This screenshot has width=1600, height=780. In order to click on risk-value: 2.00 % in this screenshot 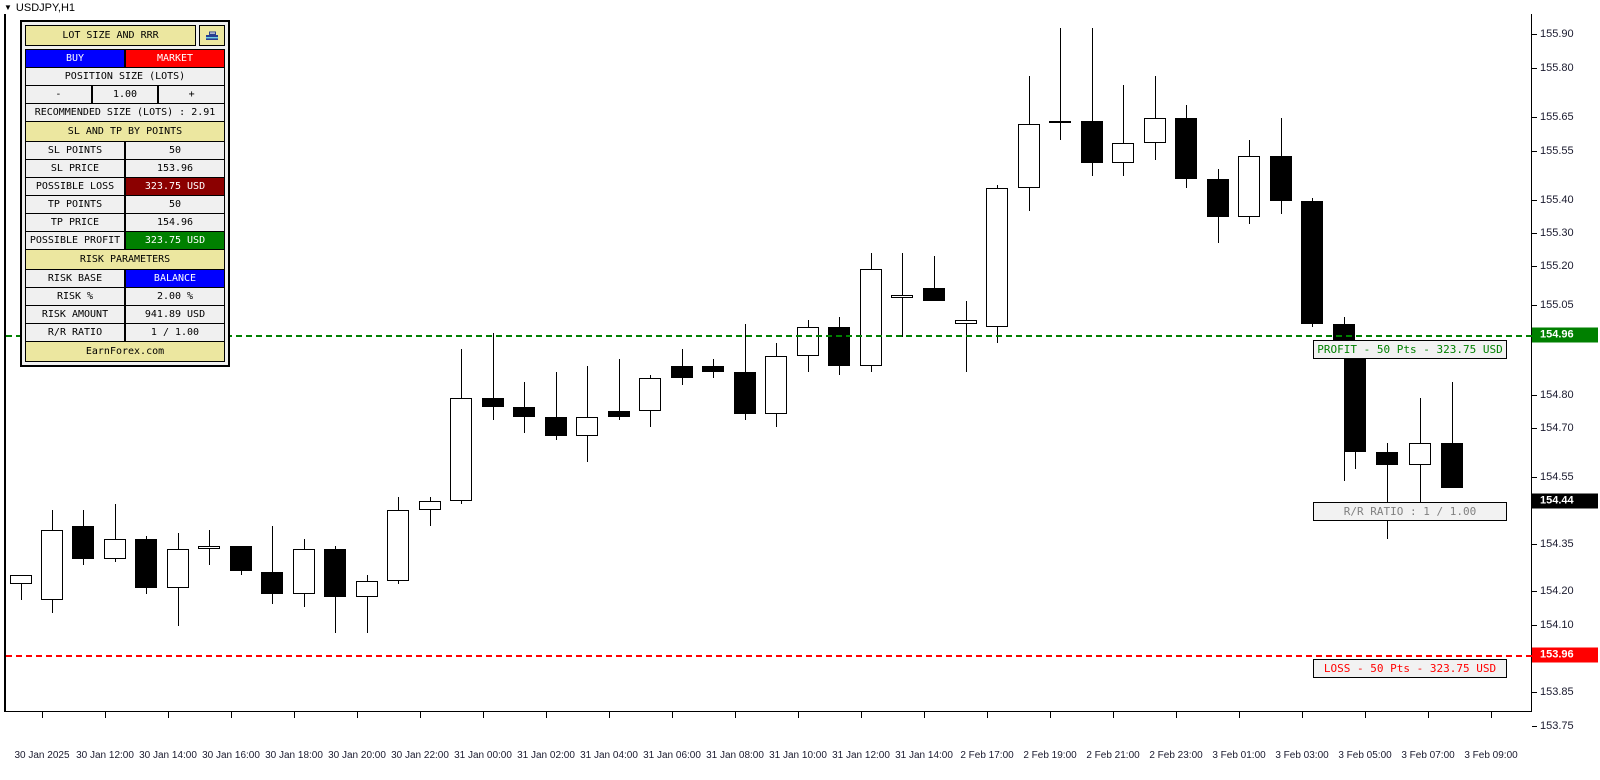, I will do `click(175, 296)`.